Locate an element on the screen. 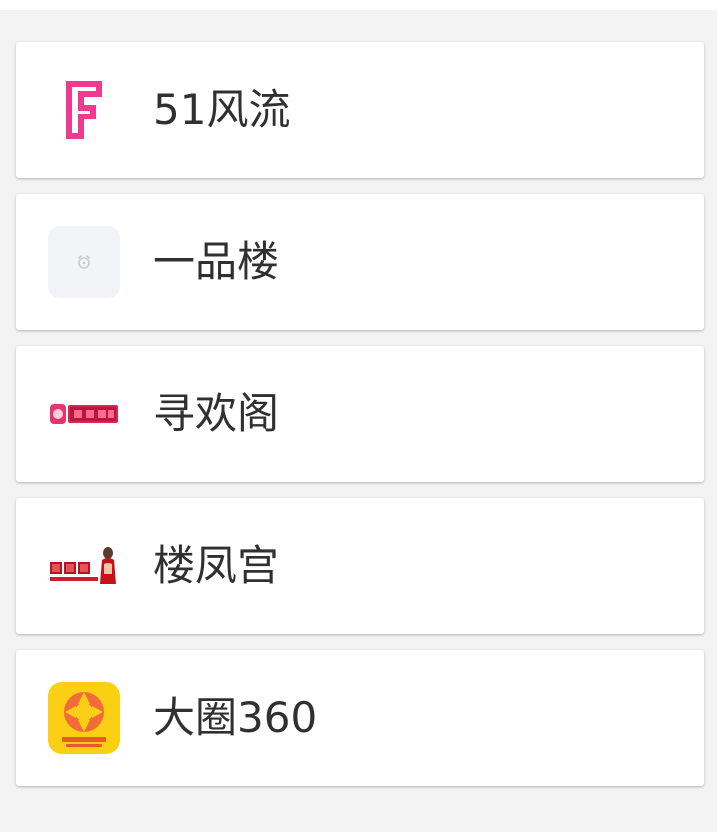 The height and width of the screenshot is (832, 717). app-name: 寻欢阁 is located at coordinates (216, 413).